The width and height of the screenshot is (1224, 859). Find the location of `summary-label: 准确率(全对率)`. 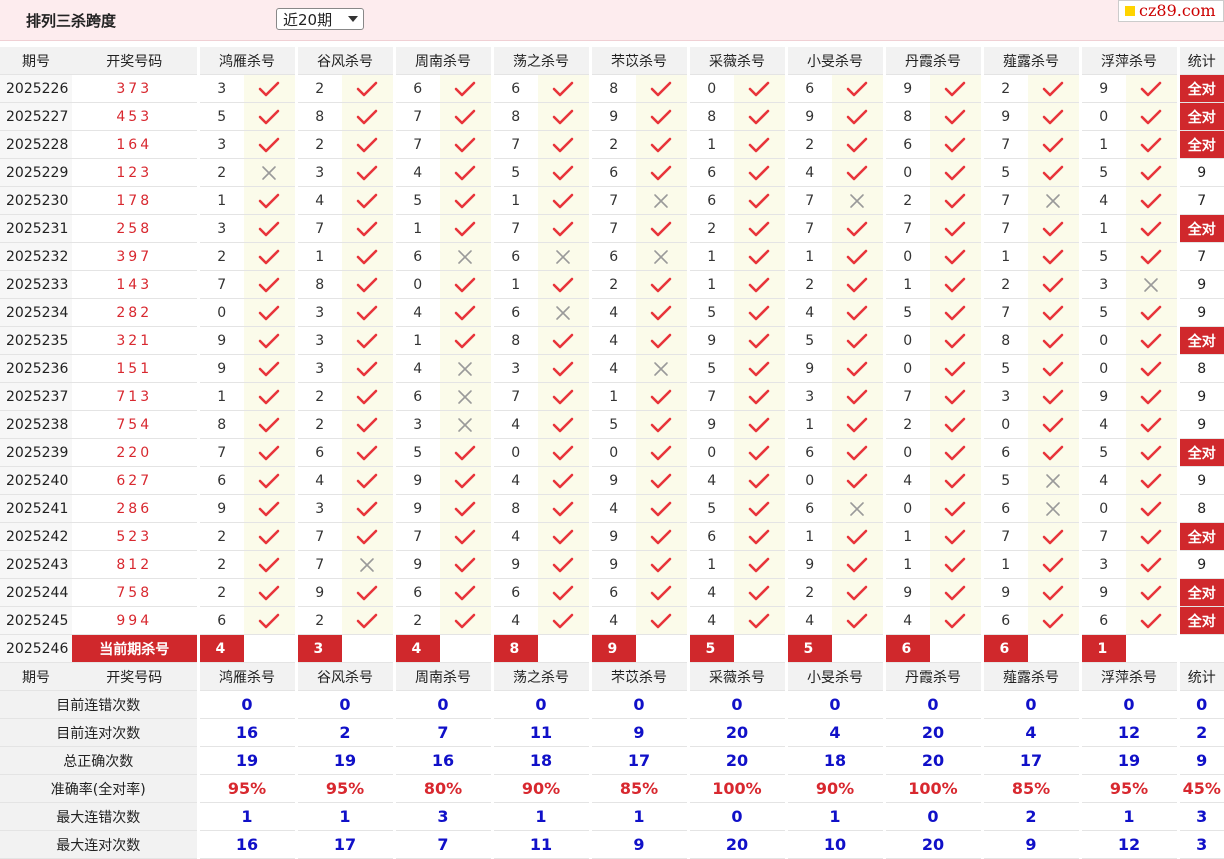

summary-label: 准确率(全对率) is located at coordinates (99, 788).